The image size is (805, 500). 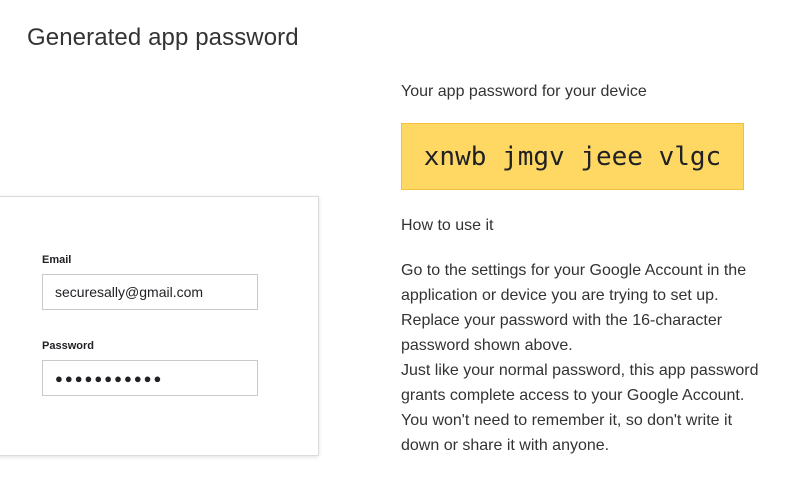 What do you see at coordinates (57, 260) in the screenshot?
I see `email-label: Email` at bounding box center [57, 260].